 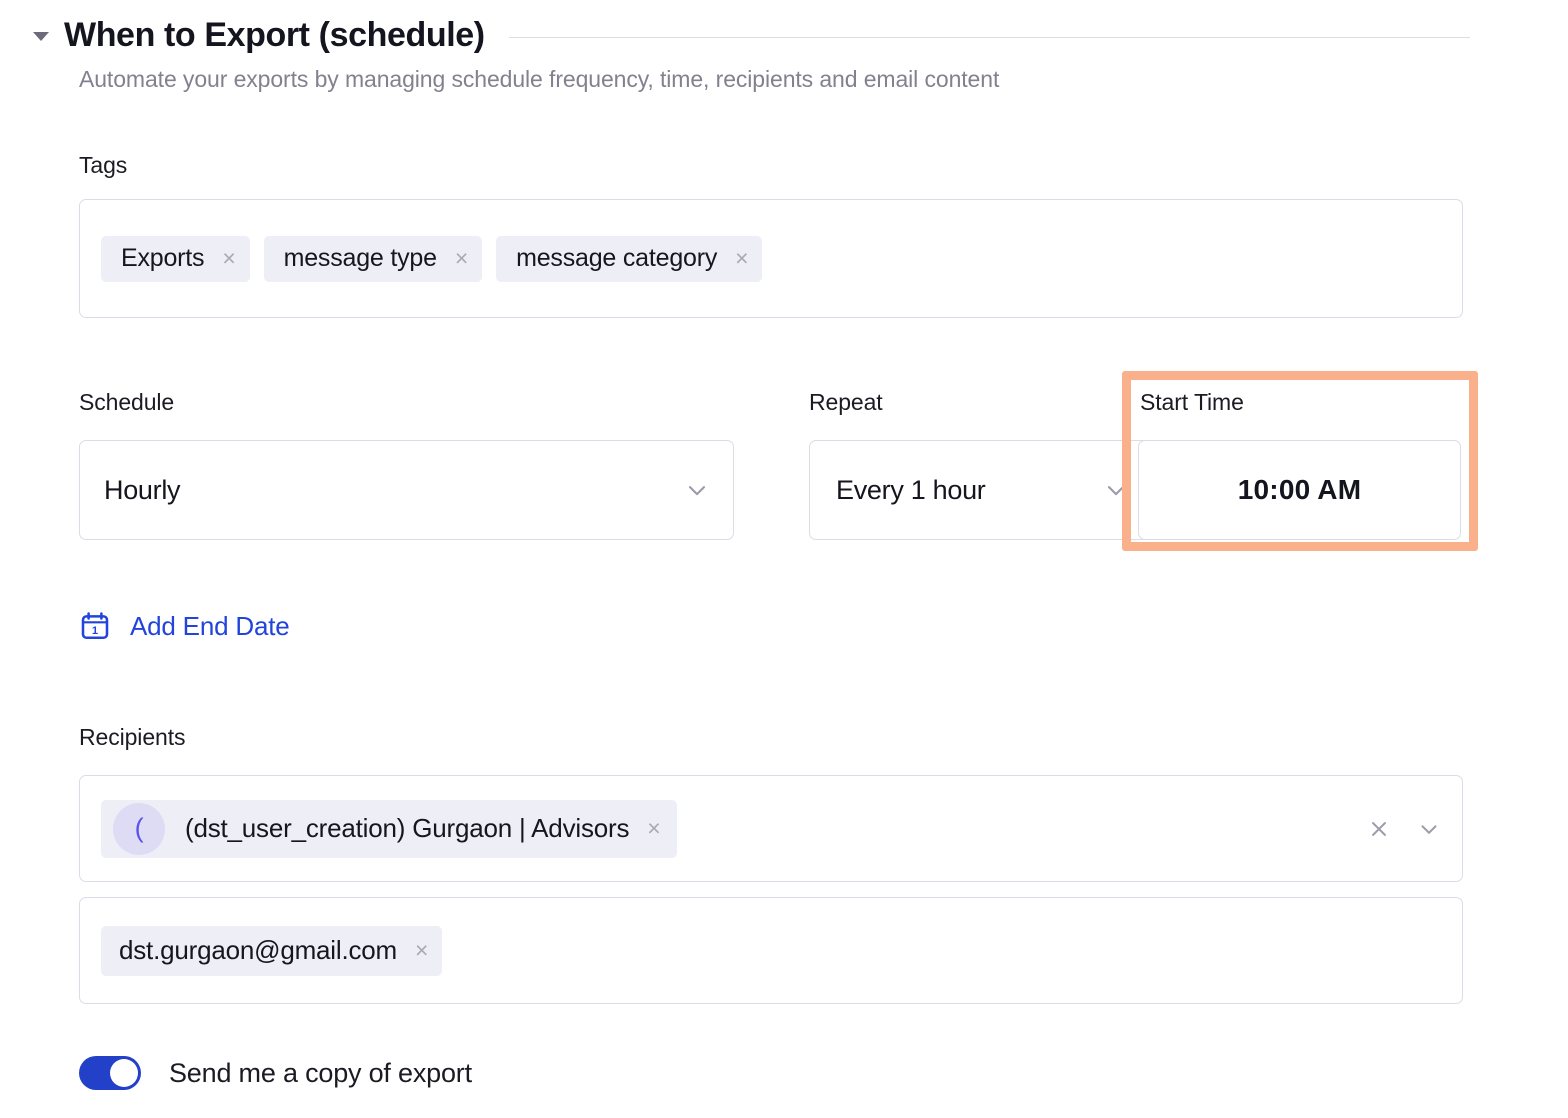 What do you see at coordinates (989, 37) in the screenshot?
I see `header-divider` at bounding box center [989, 37].